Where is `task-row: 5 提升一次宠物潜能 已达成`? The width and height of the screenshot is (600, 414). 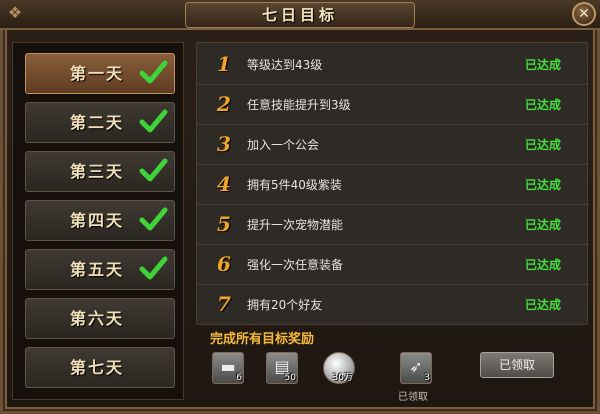
task-row: 5 提升一次宠物潜能 已达成 is located at coordinates (393, 225).